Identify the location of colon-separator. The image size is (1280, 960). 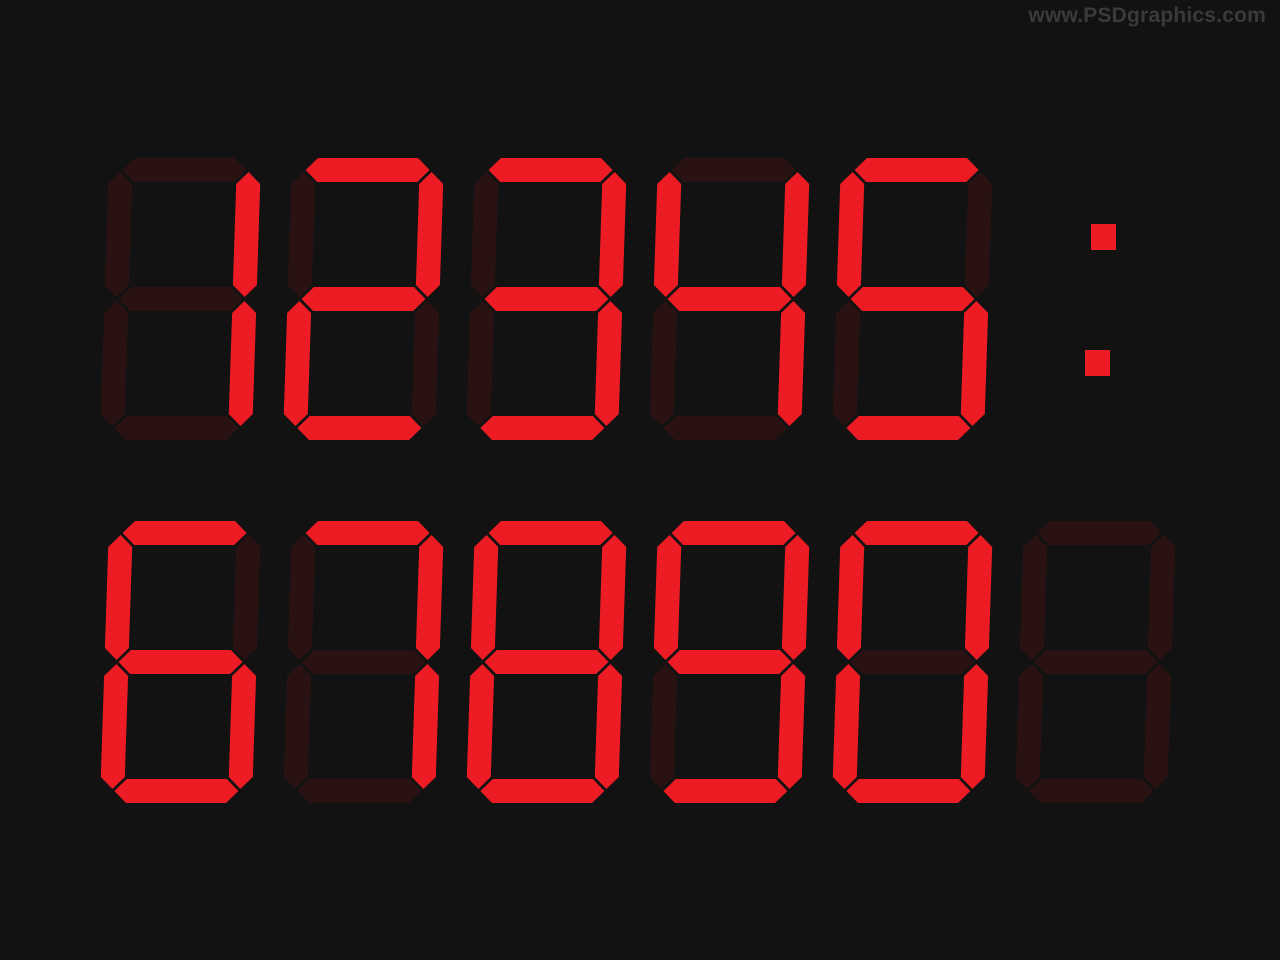
(1100, 300).